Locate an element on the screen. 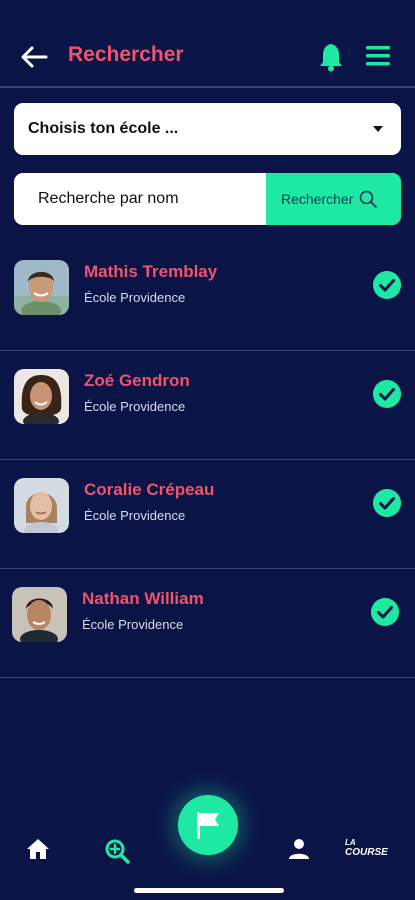 This screenshot has height=900, width=415. search-button: Rechercher is located at coordinates (333, 199).